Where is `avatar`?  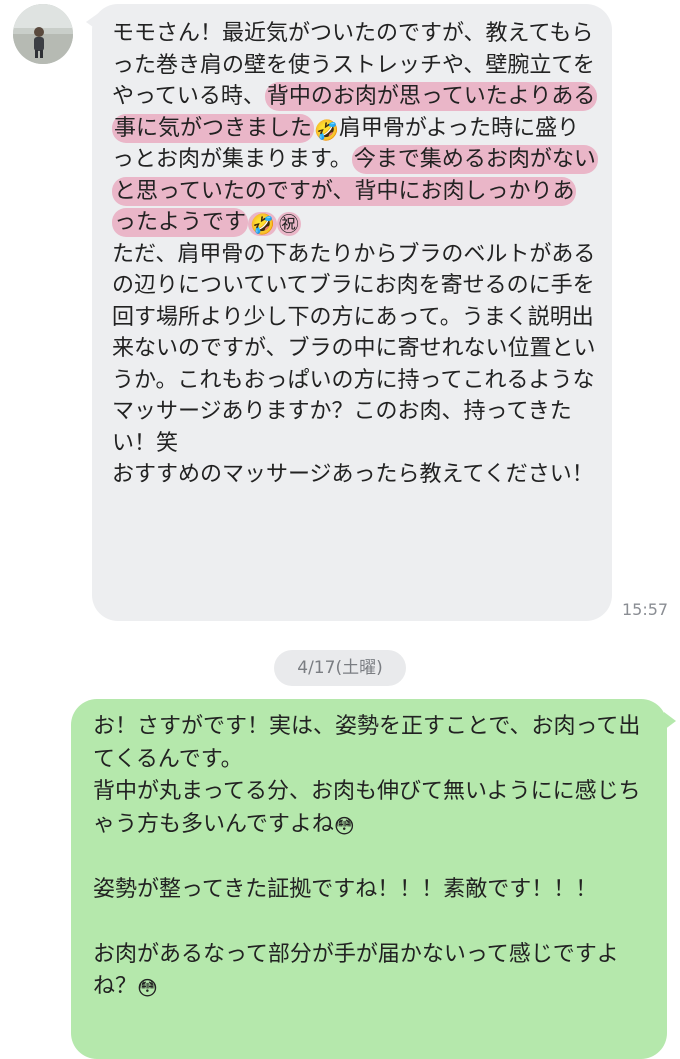
avatar is located at coordinates (43, 34).